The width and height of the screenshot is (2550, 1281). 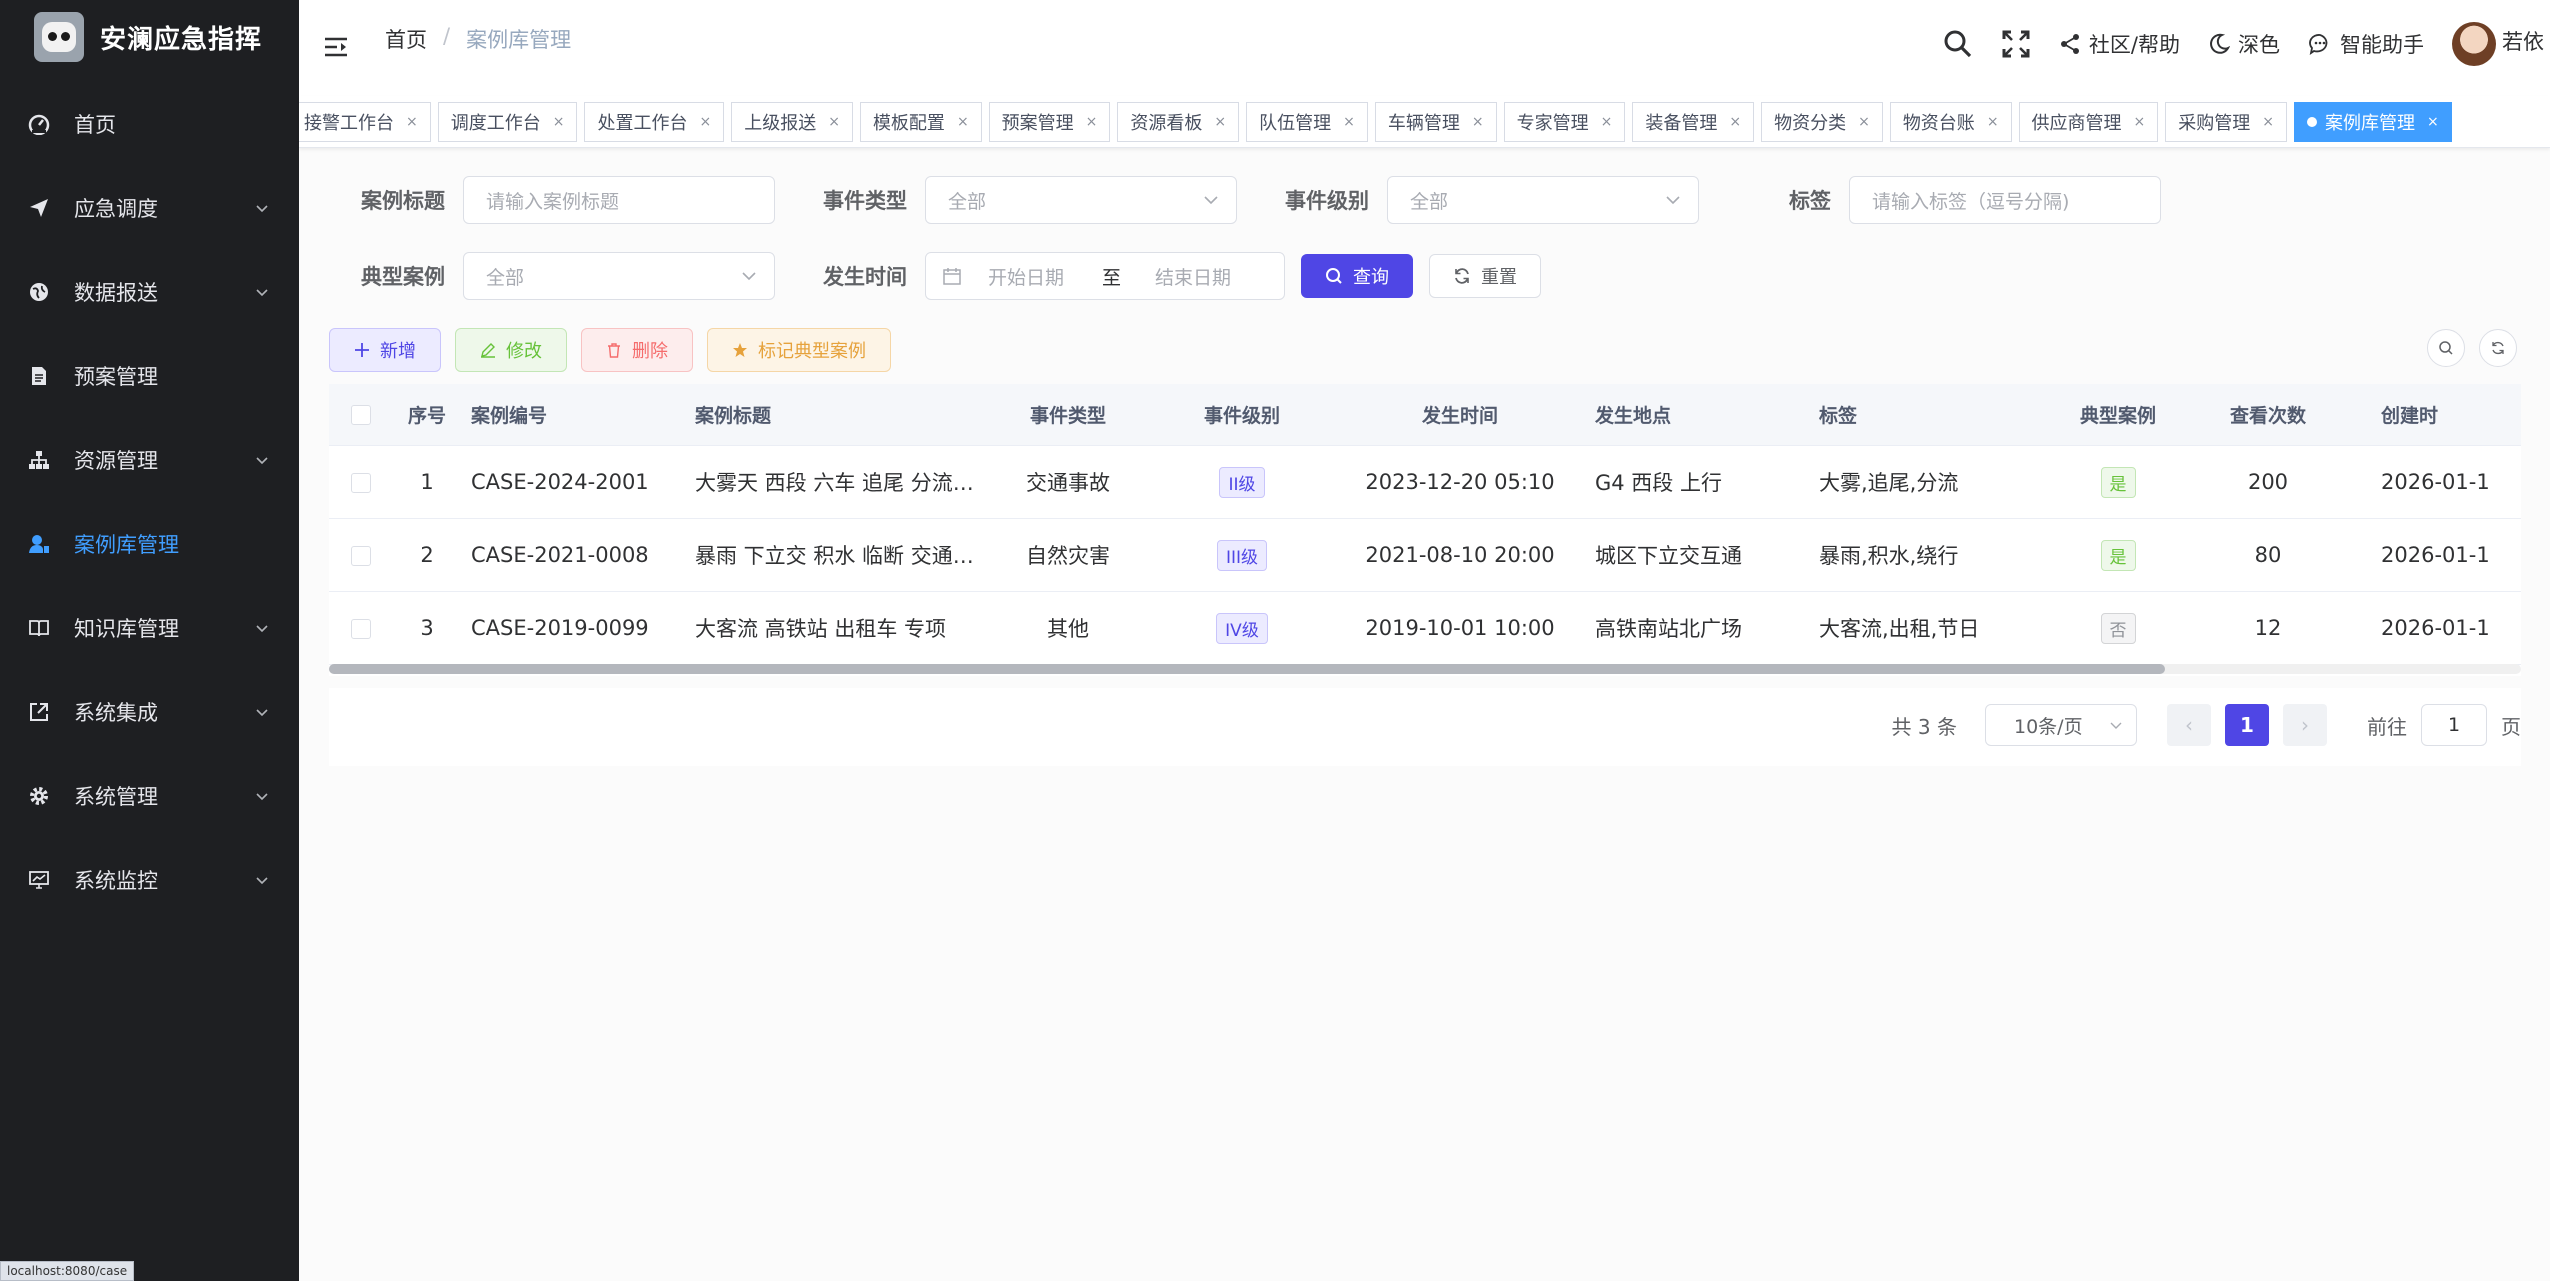 What do you see at coordinates (2498, 44) in the screenshot?
I see `user-menu: 若依` at bounding box center [2498, 44].